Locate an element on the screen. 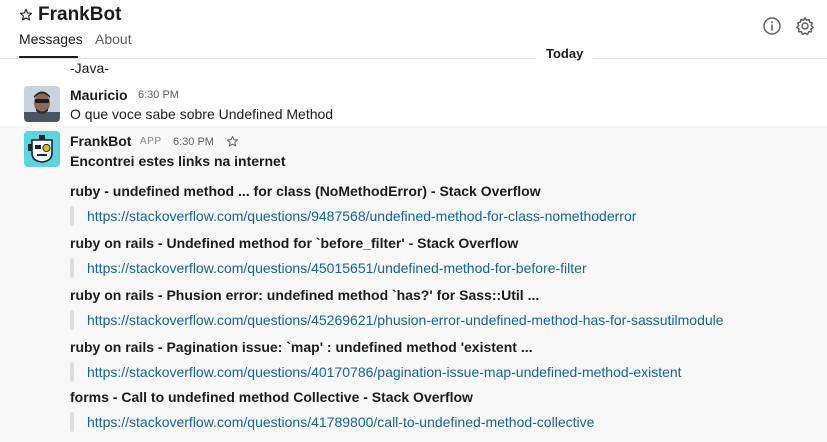 The height and width of the screenshot is (442, 827). message-text: Encontrei estes links na internet is located at coordinates (178, 161).